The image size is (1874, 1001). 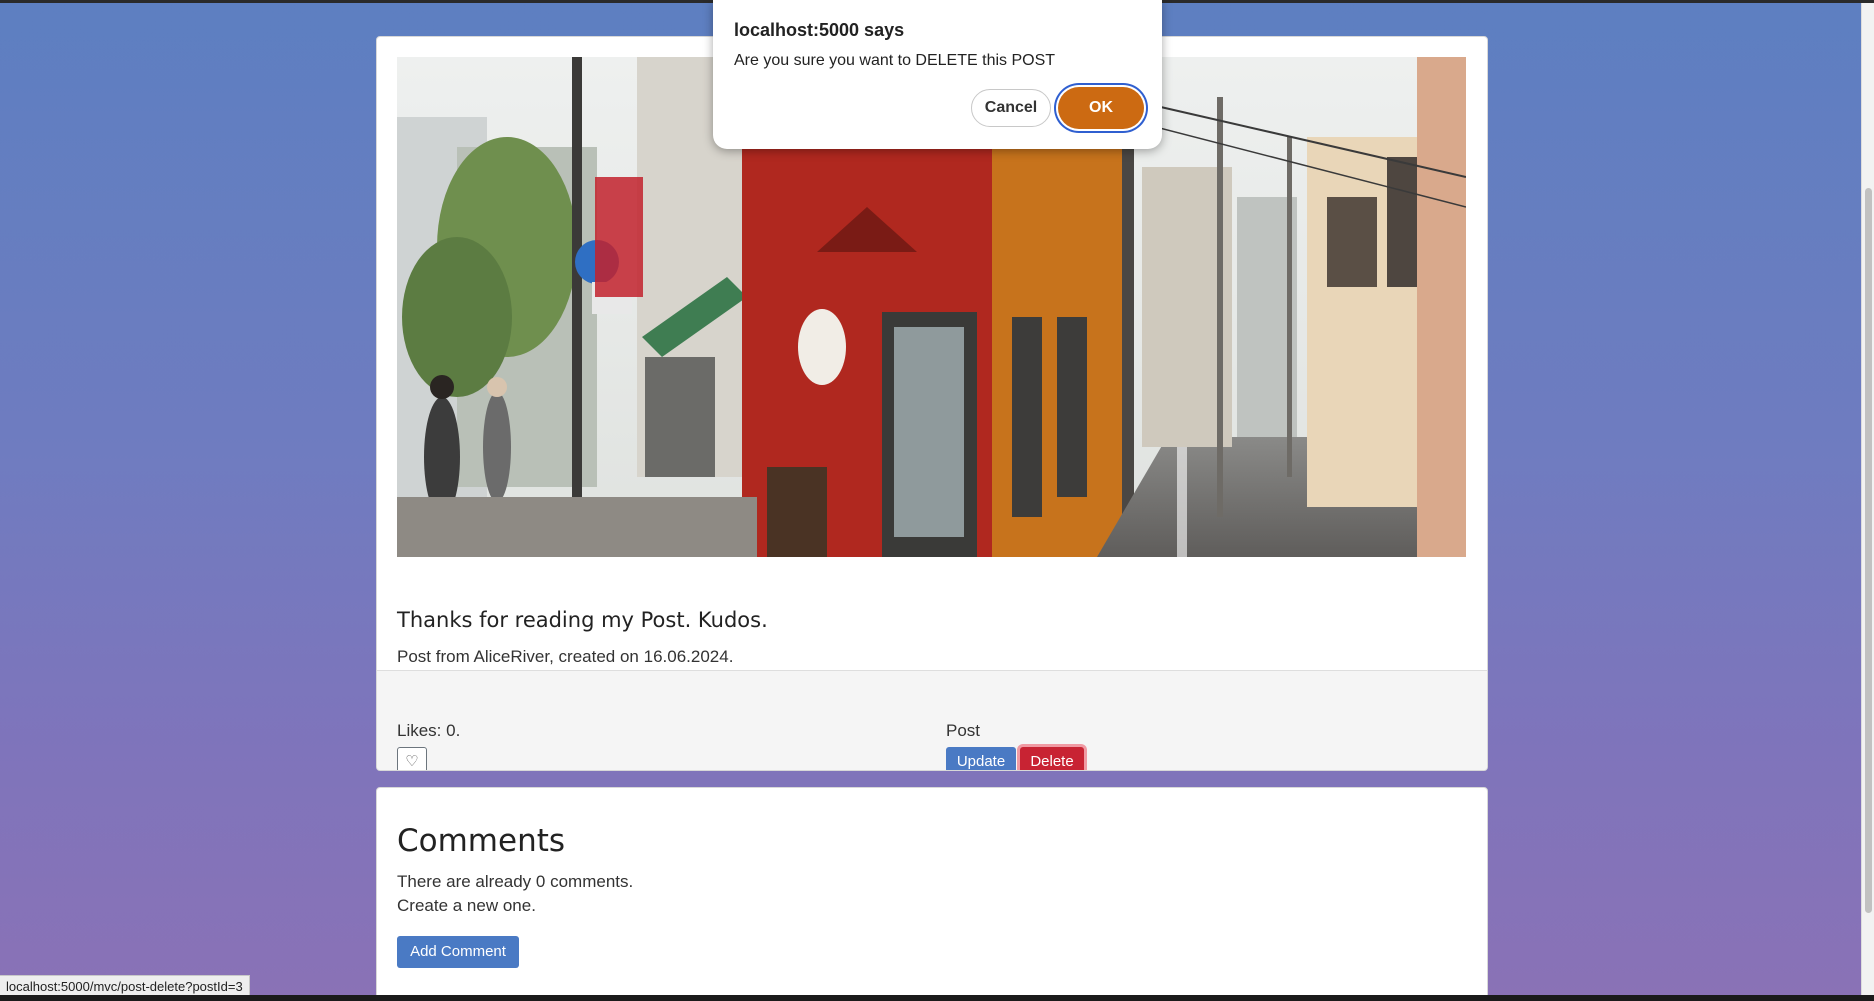 What do you see at coordinates (819, 30) in the screenshot?
I see `dialog-title: localhost:5000 says` at bounding box center [819, 30].